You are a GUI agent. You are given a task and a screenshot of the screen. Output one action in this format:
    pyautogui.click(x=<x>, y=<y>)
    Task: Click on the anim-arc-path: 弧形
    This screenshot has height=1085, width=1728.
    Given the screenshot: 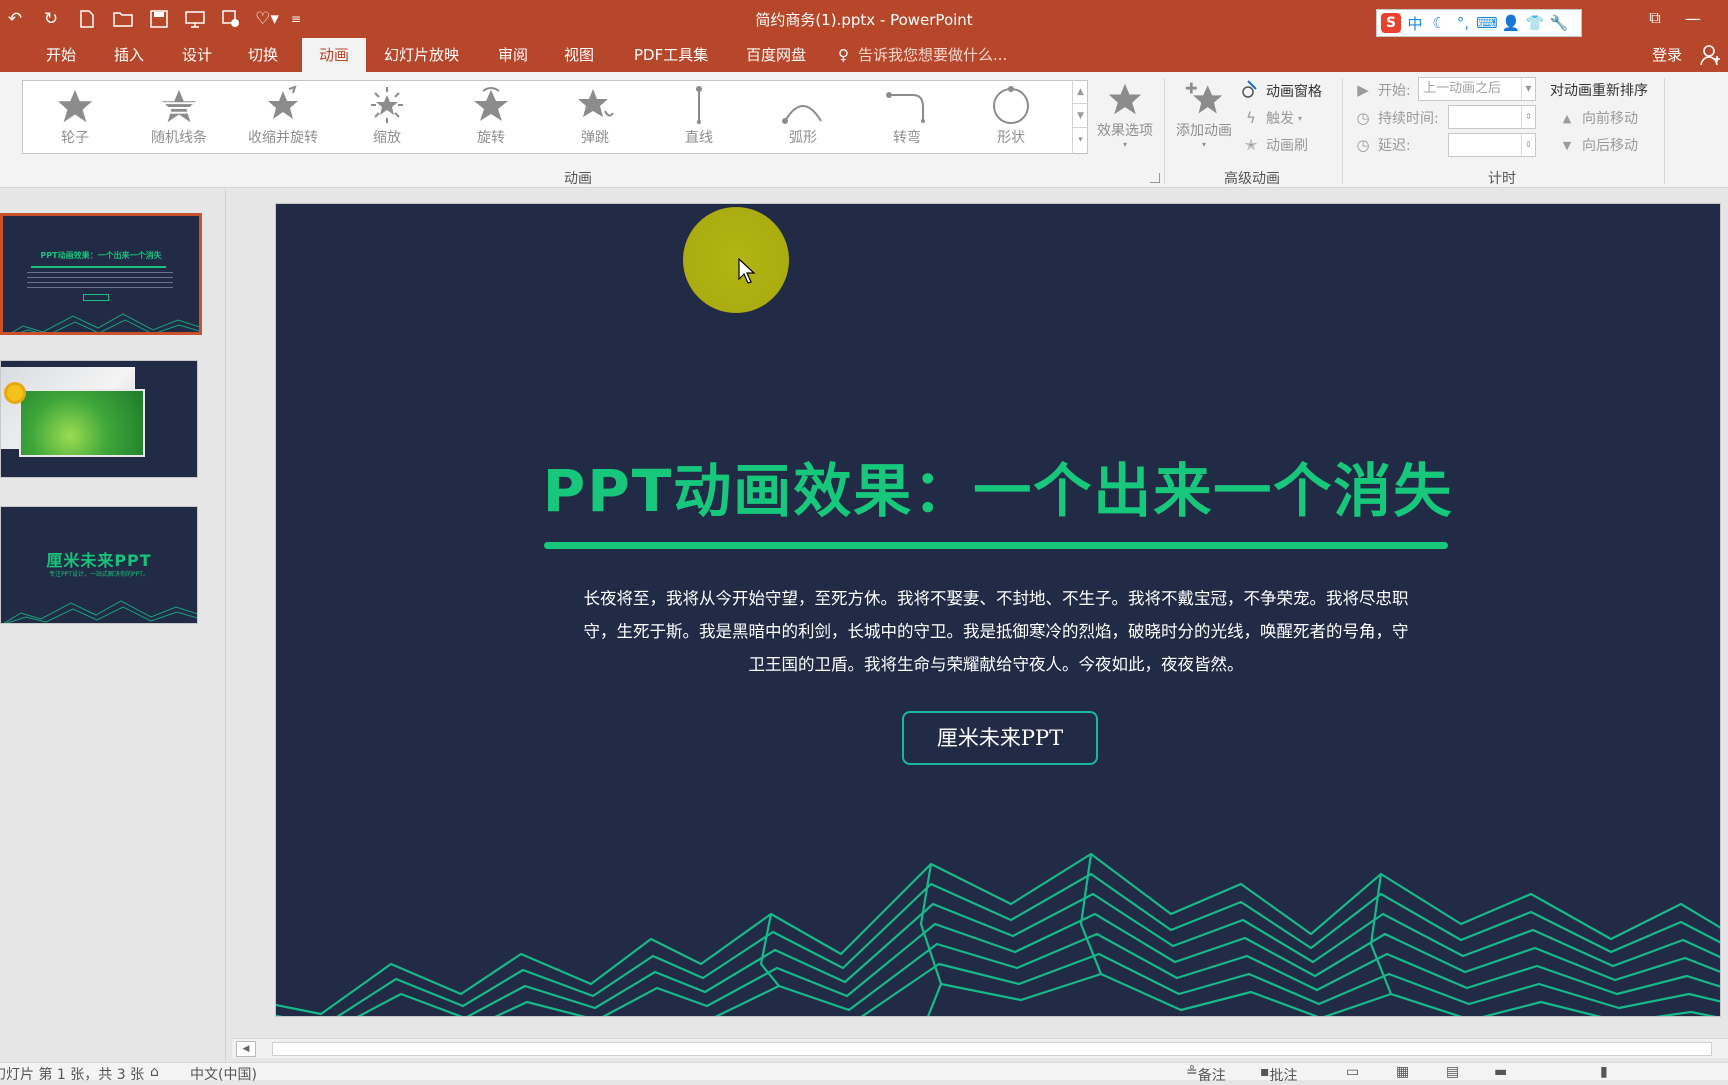 What is the action you would take?
    pyautogui.click(x=803, y=117)
    